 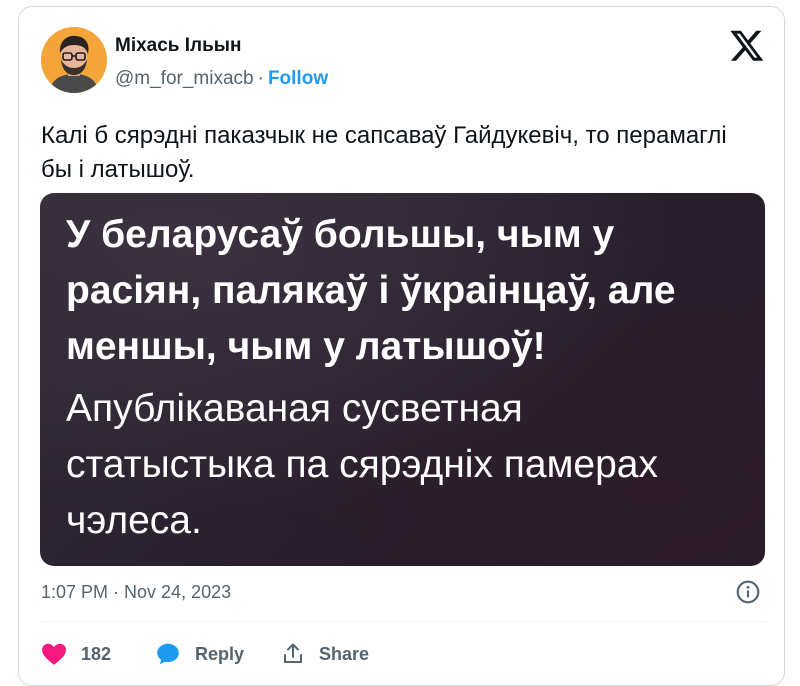 I want to click on avatar, so click(x=74, y=60).